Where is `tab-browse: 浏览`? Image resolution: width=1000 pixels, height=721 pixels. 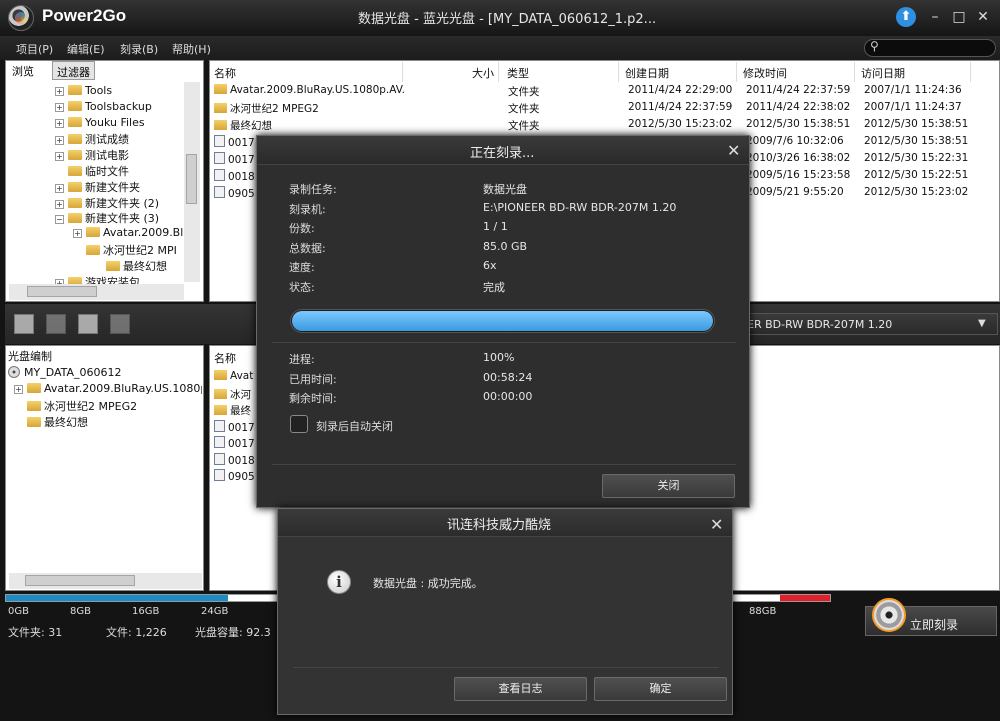
tab-browse: 浏览 is located at coordinates (23, 70).